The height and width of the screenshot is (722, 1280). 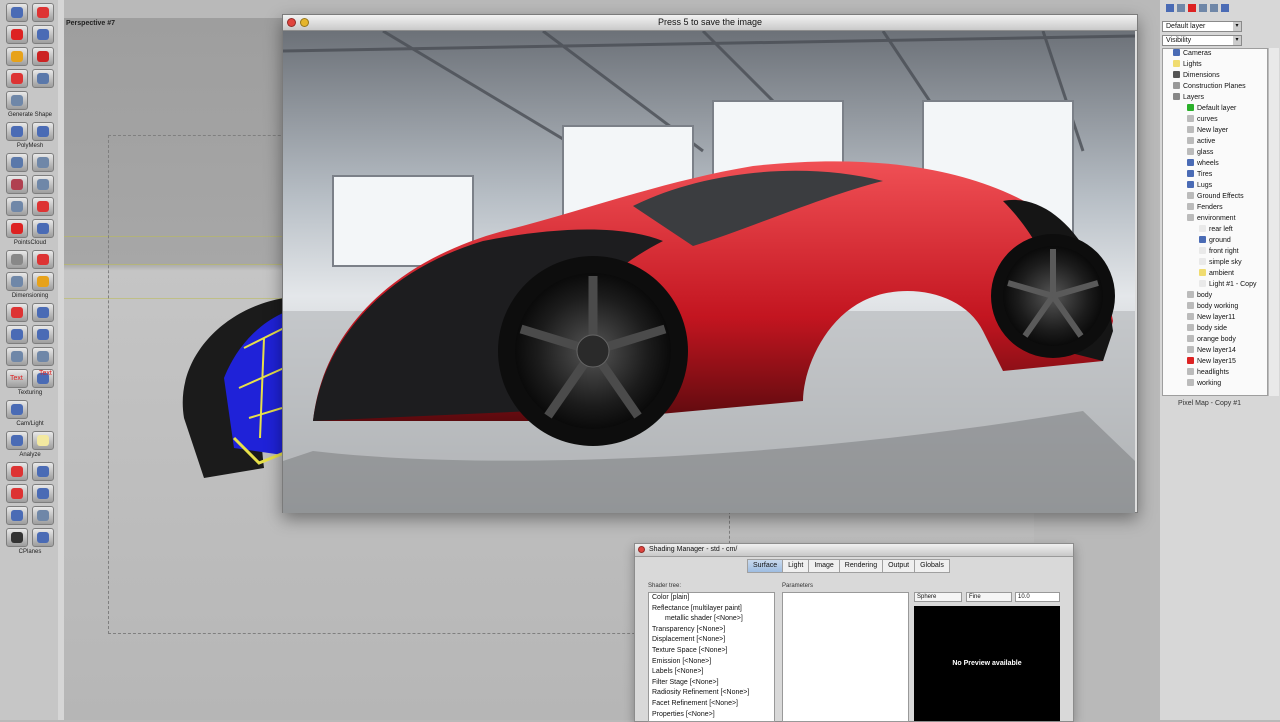 What do you see at coordinates (1181, 8) in the screenshot?
I see `rename-icon` at bounding box center [1181, 8].